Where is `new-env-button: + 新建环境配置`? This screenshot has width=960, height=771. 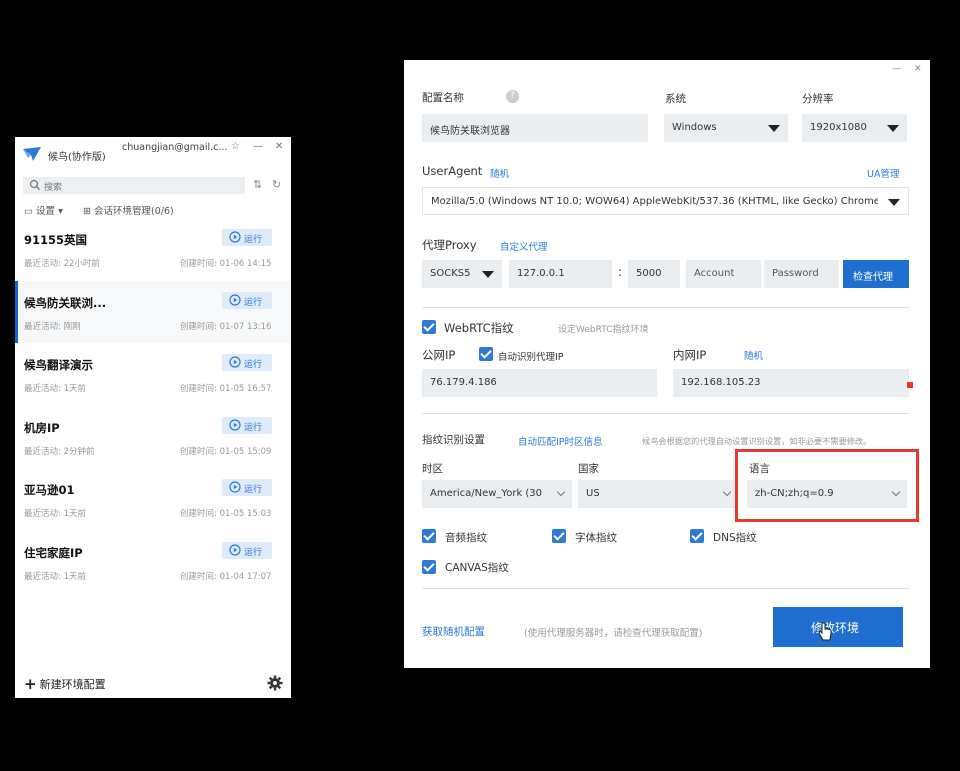 new-env-button: + 新建环境配置 is located at coordinates (65, 684).